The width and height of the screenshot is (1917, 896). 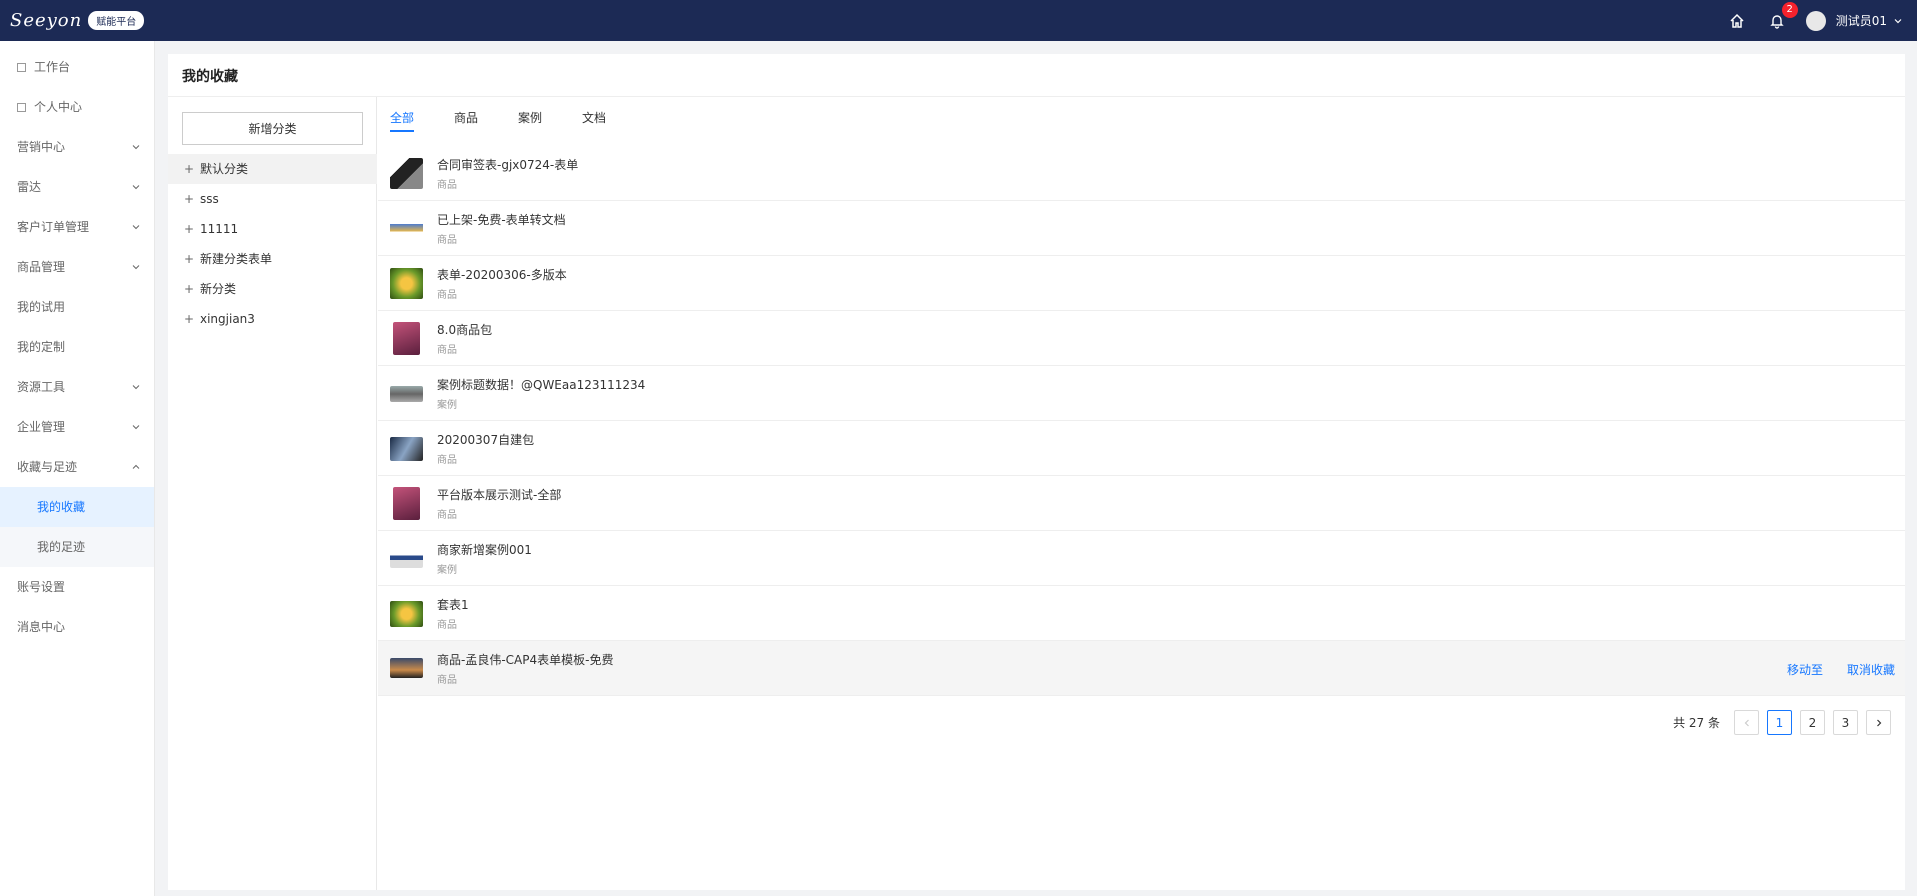 I want to click on logo: Seeyon 赋能平台, so click(x=77, y=20).